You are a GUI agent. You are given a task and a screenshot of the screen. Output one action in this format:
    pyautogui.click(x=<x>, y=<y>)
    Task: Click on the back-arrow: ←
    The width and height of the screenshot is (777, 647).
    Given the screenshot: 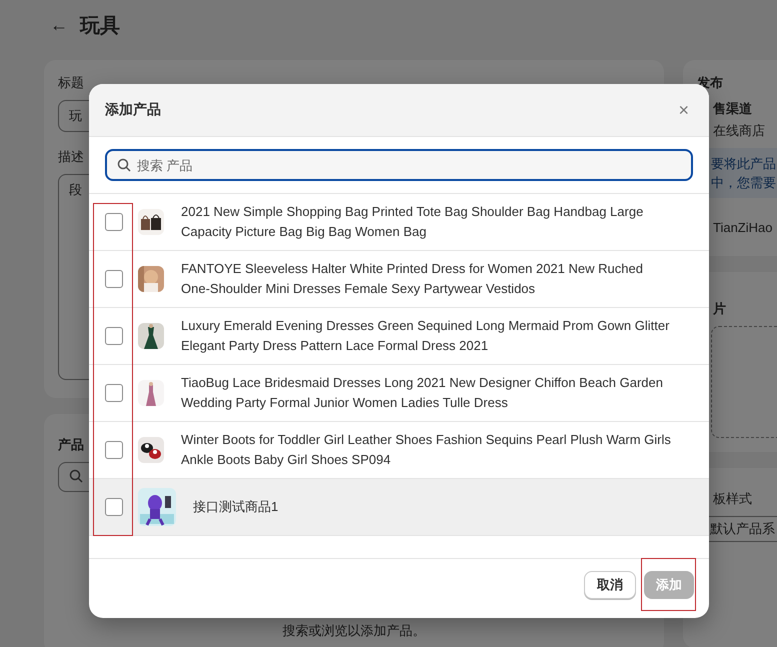 What is the action you would take?
    pyautogui.click(x=59, y=25)
    